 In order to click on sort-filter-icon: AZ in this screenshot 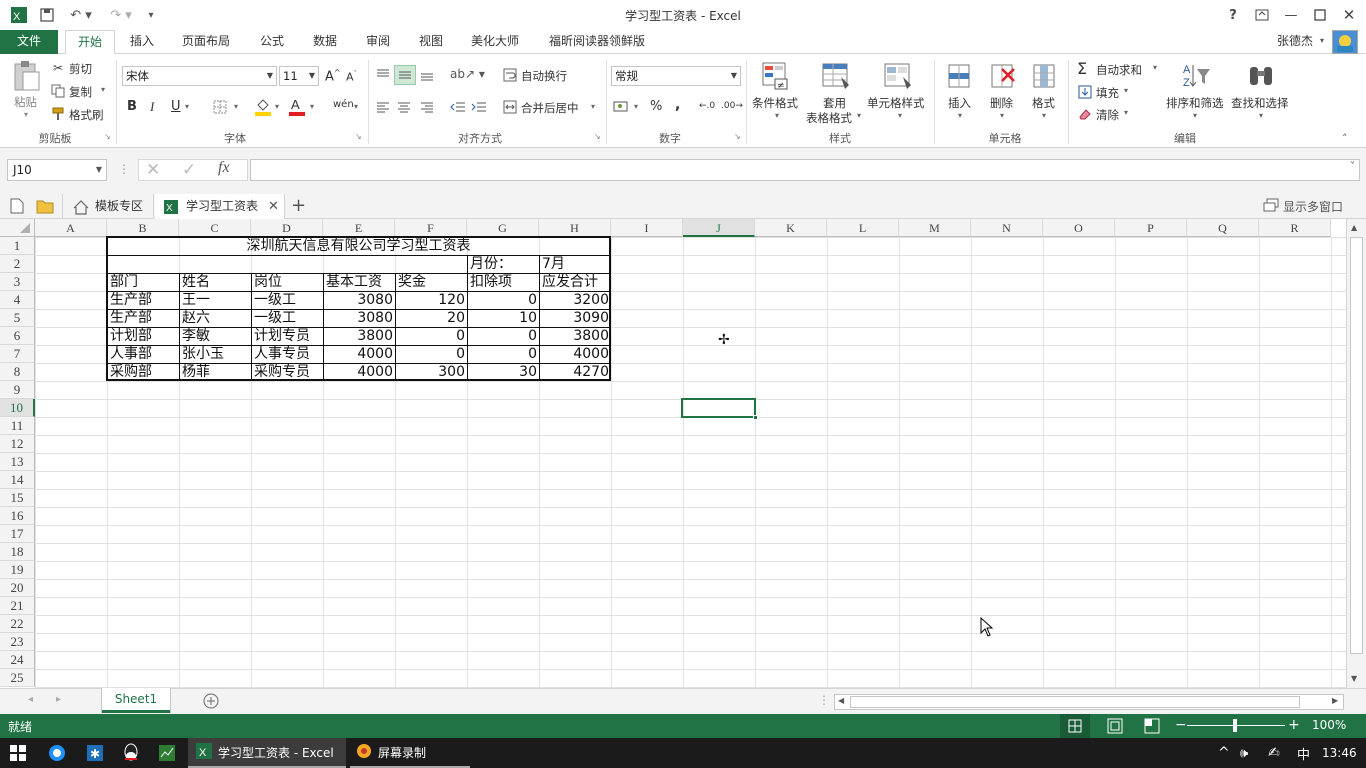, I will do `click(1196, 76)`.